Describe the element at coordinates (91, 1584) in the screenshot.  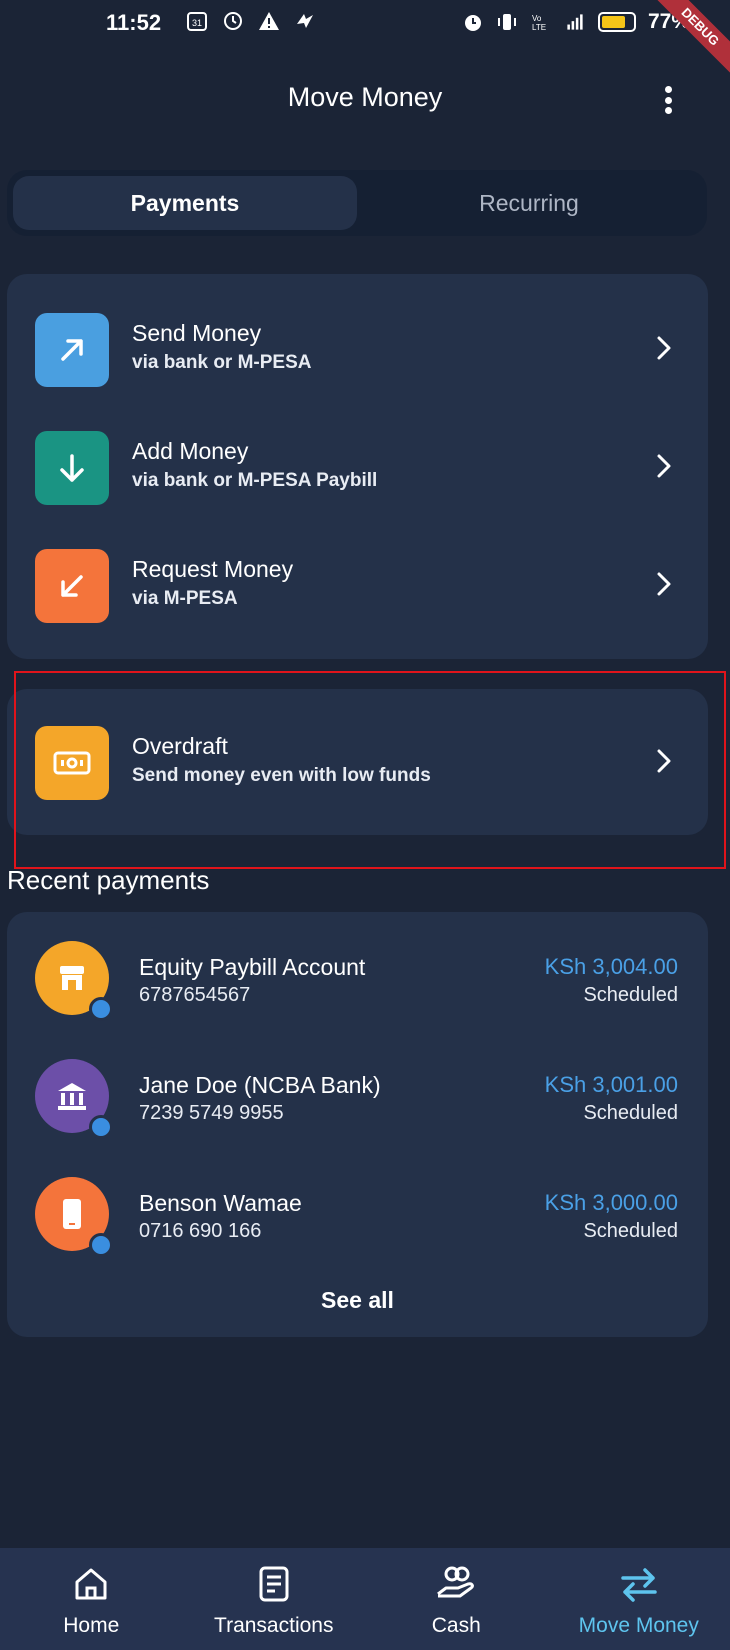
I see `home-icon` at that location.